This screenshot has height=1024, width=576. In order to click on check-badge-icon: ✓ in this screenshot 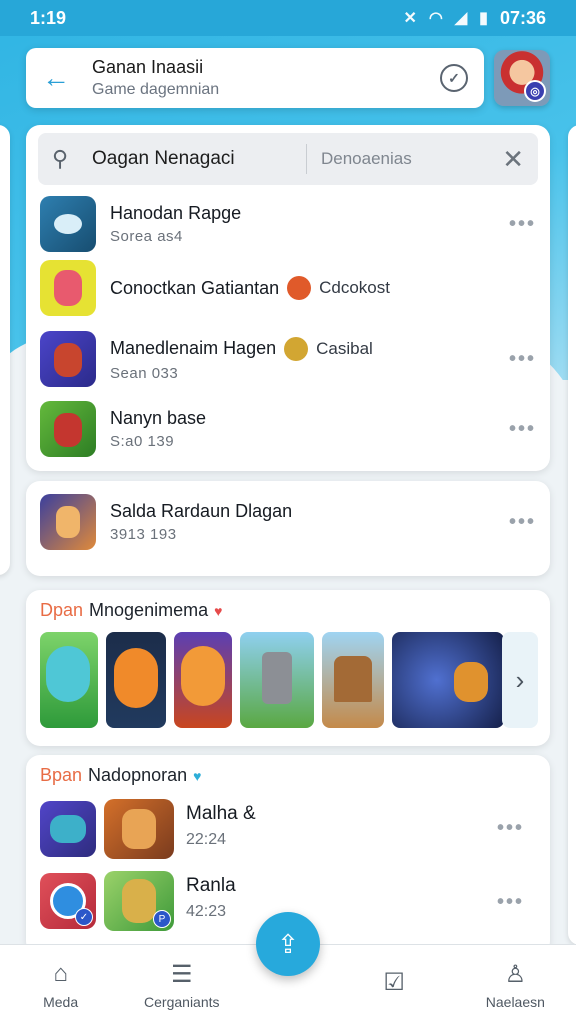, I will do `click(84, 917)`.